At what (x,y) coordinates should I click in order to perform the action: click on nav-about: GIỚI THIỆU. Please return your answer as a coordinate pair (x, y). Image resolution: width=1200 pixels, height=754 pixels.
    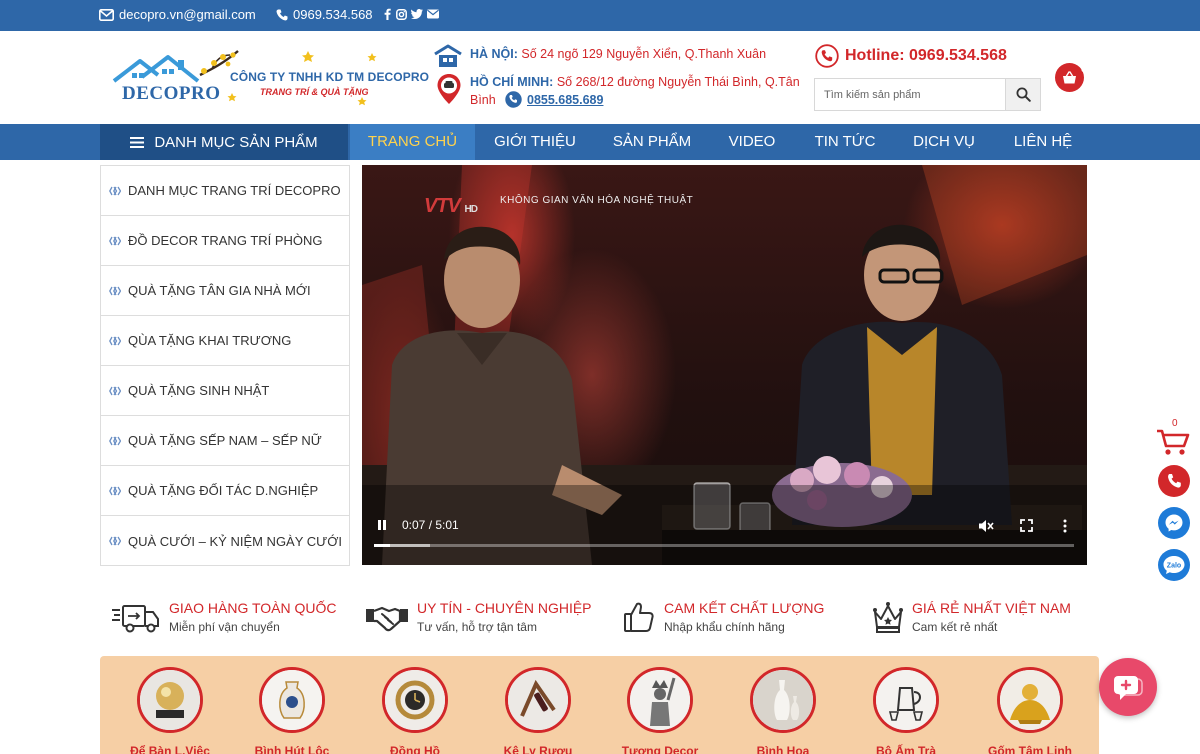
    Looking at the image, I should click on (535, 142).